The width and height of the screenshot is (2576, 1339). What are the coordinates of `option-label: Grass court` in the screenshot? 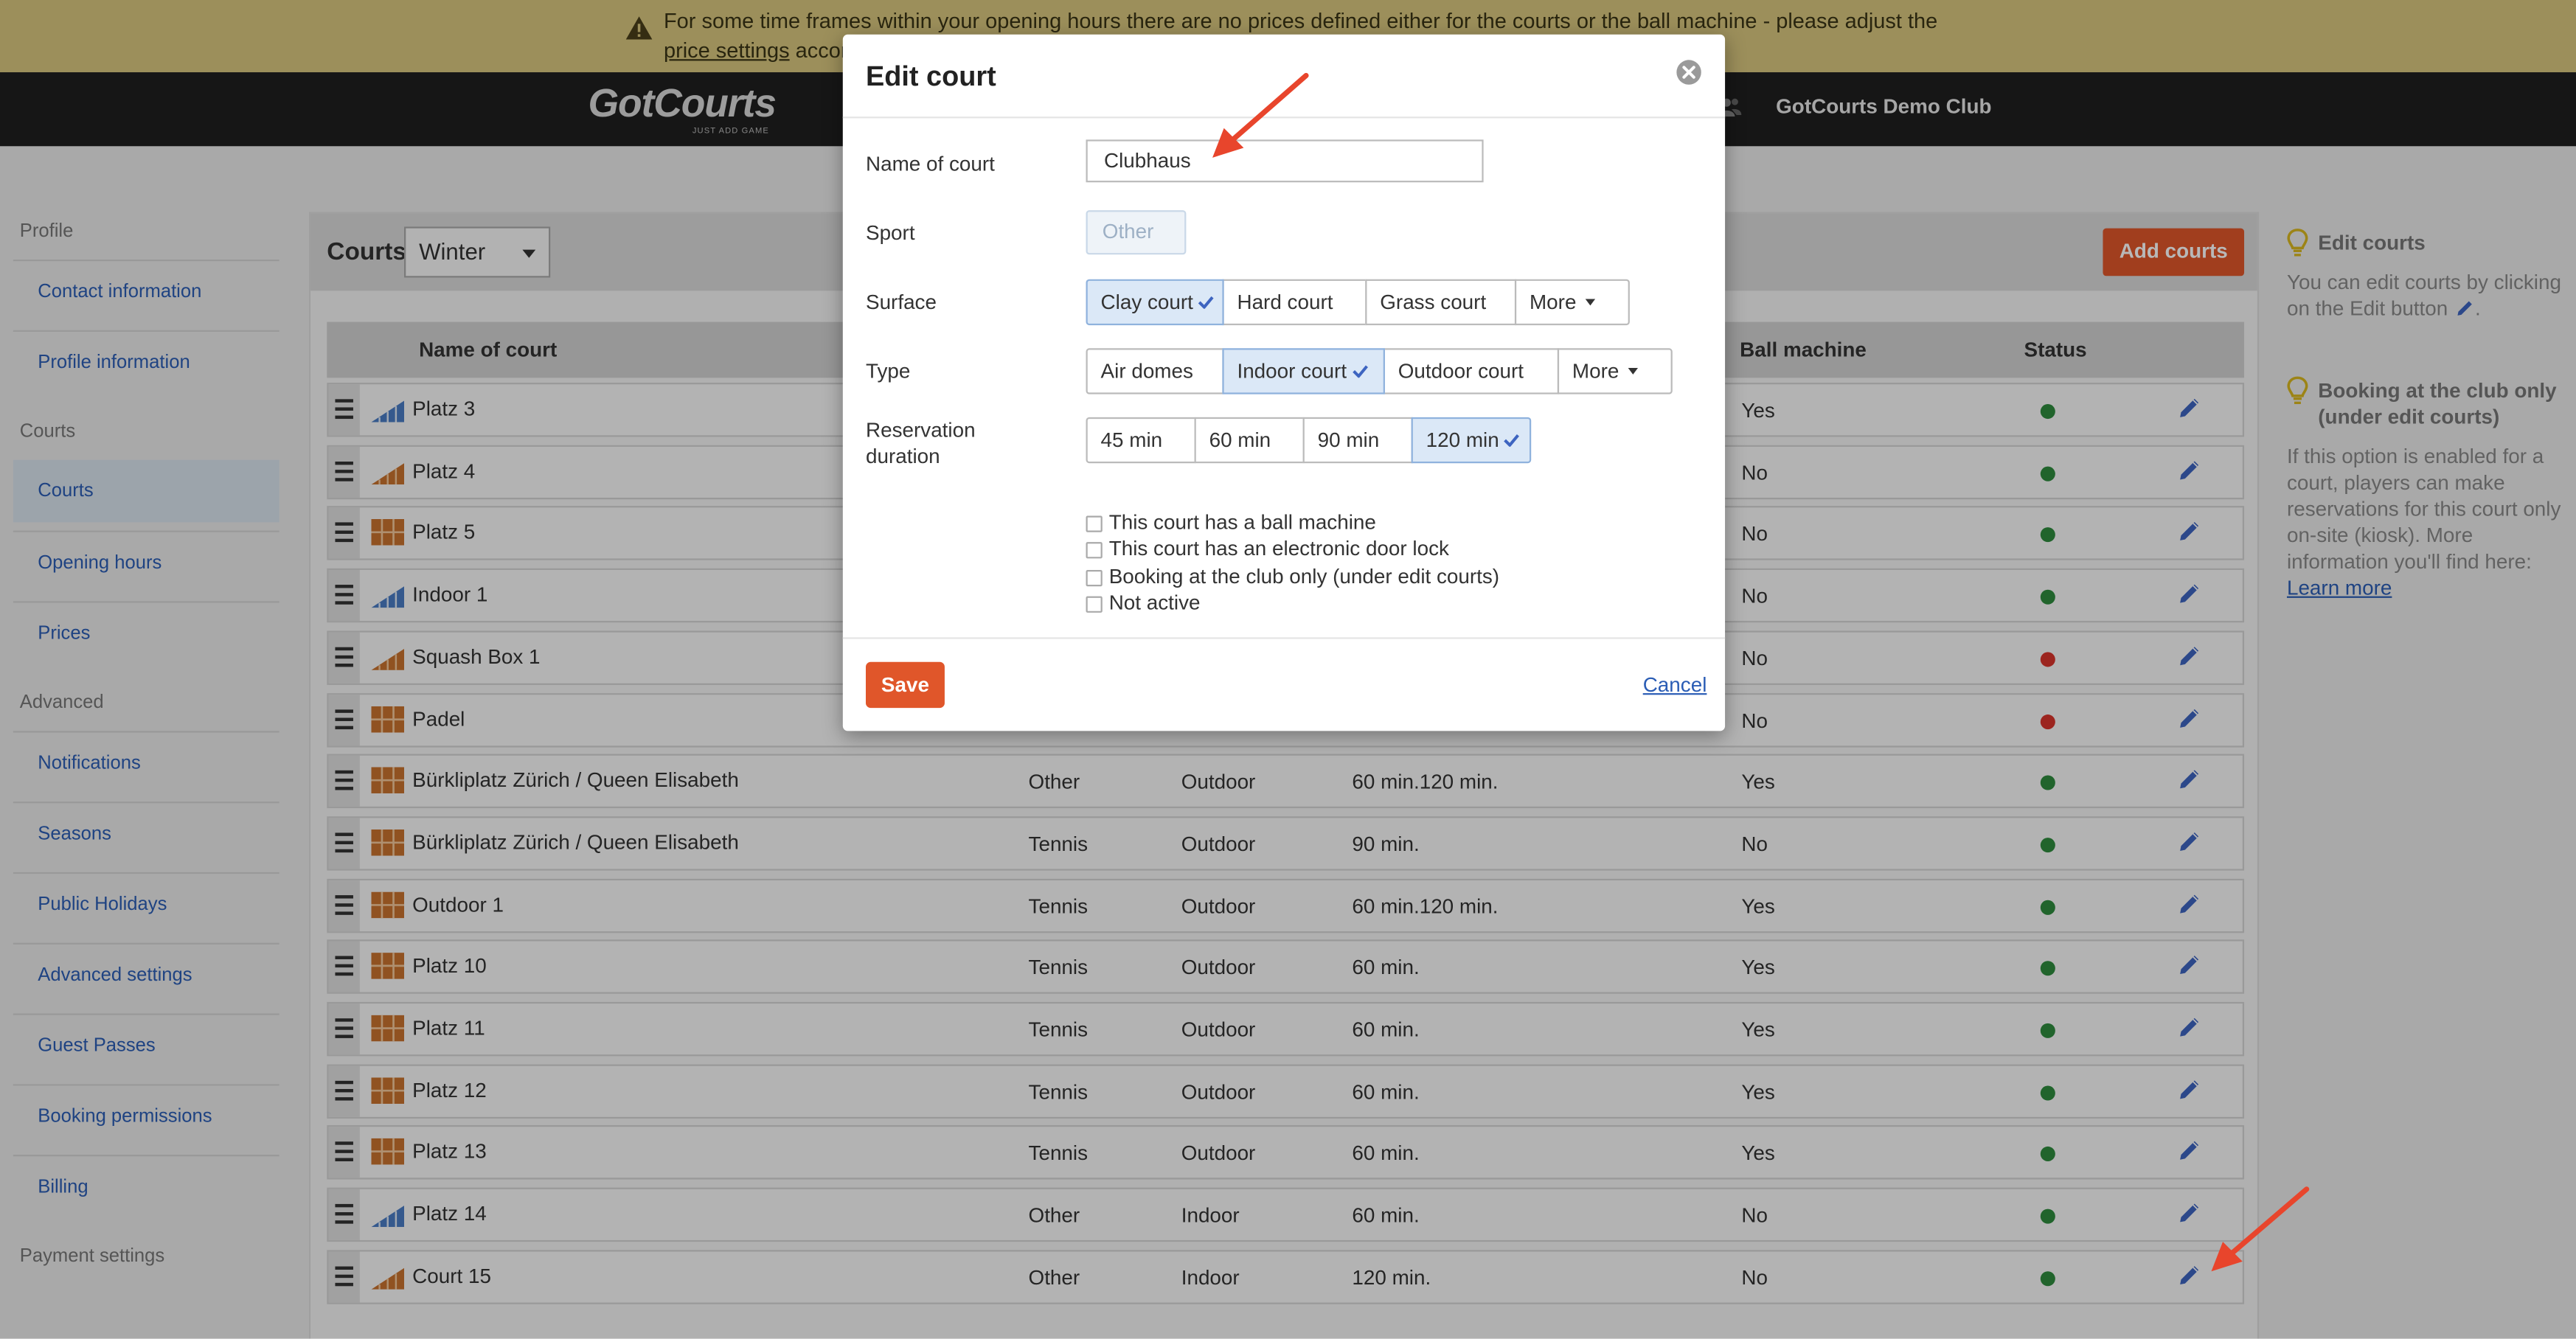 It's located at (1433, 302).